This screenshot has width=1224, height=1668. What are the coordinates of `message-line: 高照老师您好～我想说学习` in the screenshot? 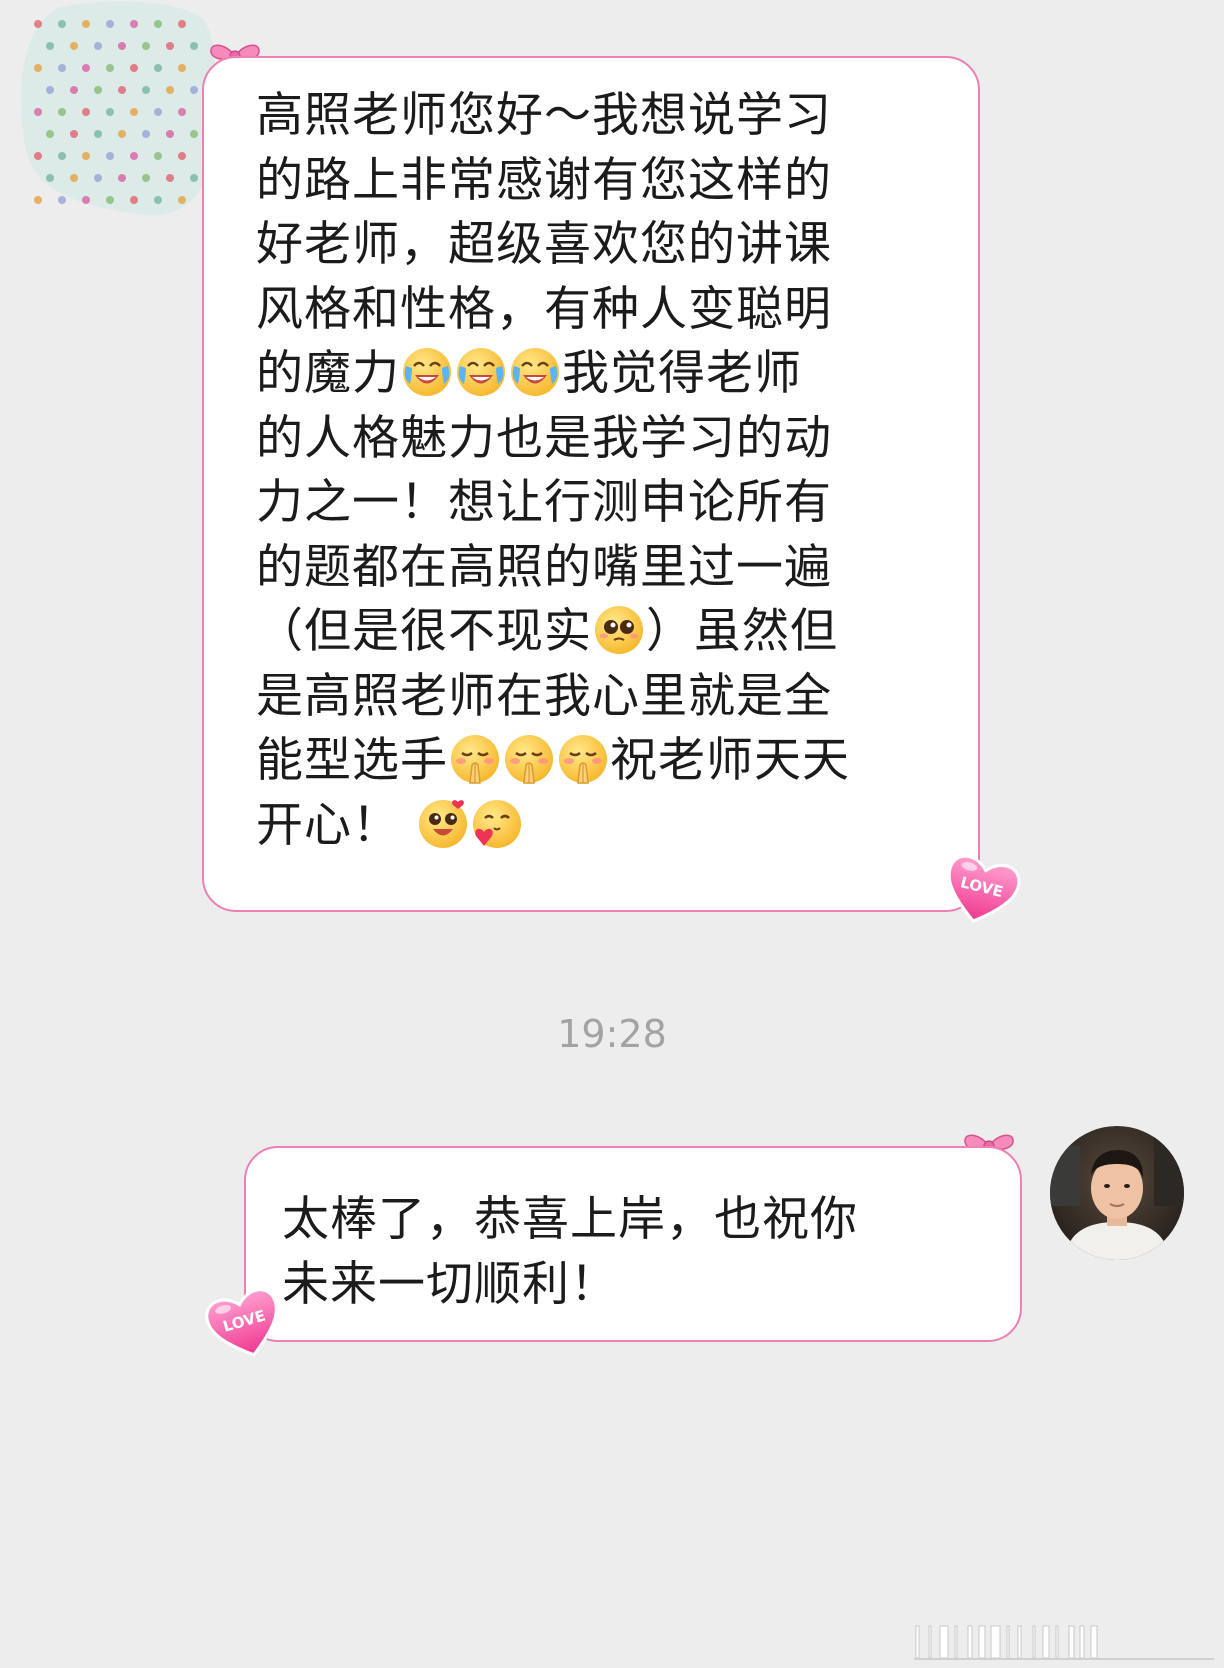 It's located at (597, 116).